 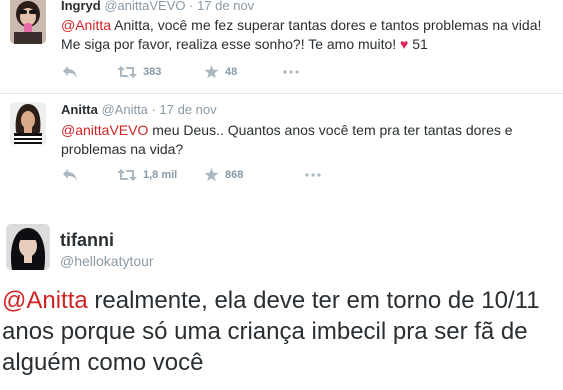 What do you see at coordinates (223, 175) in the screenshot?
I see `favorite-button: 868` at bounding box center [223, 175].